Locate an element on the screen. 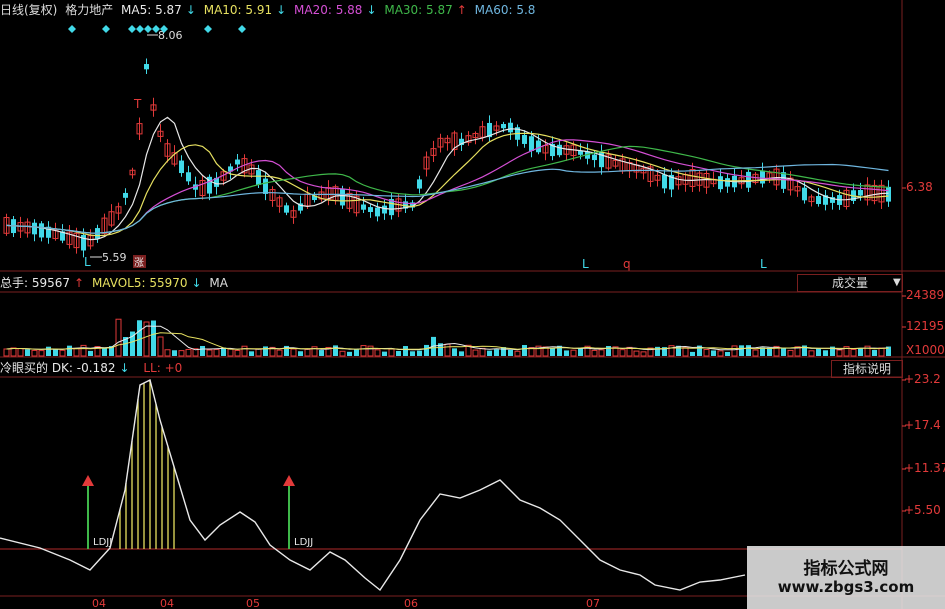 This screenshot has width=945, height=609. site-watermark: 指标公式网 www.zbgs3.com is located at coordinates (846, 577).